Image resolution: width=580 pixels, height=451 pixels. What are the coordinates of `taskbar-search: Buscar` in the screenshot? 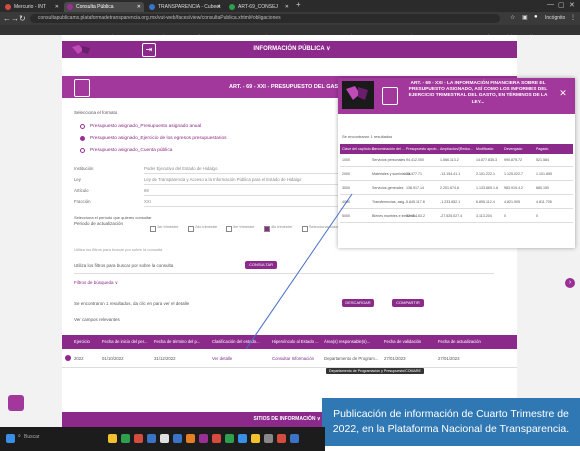 It's located at (32, 437).